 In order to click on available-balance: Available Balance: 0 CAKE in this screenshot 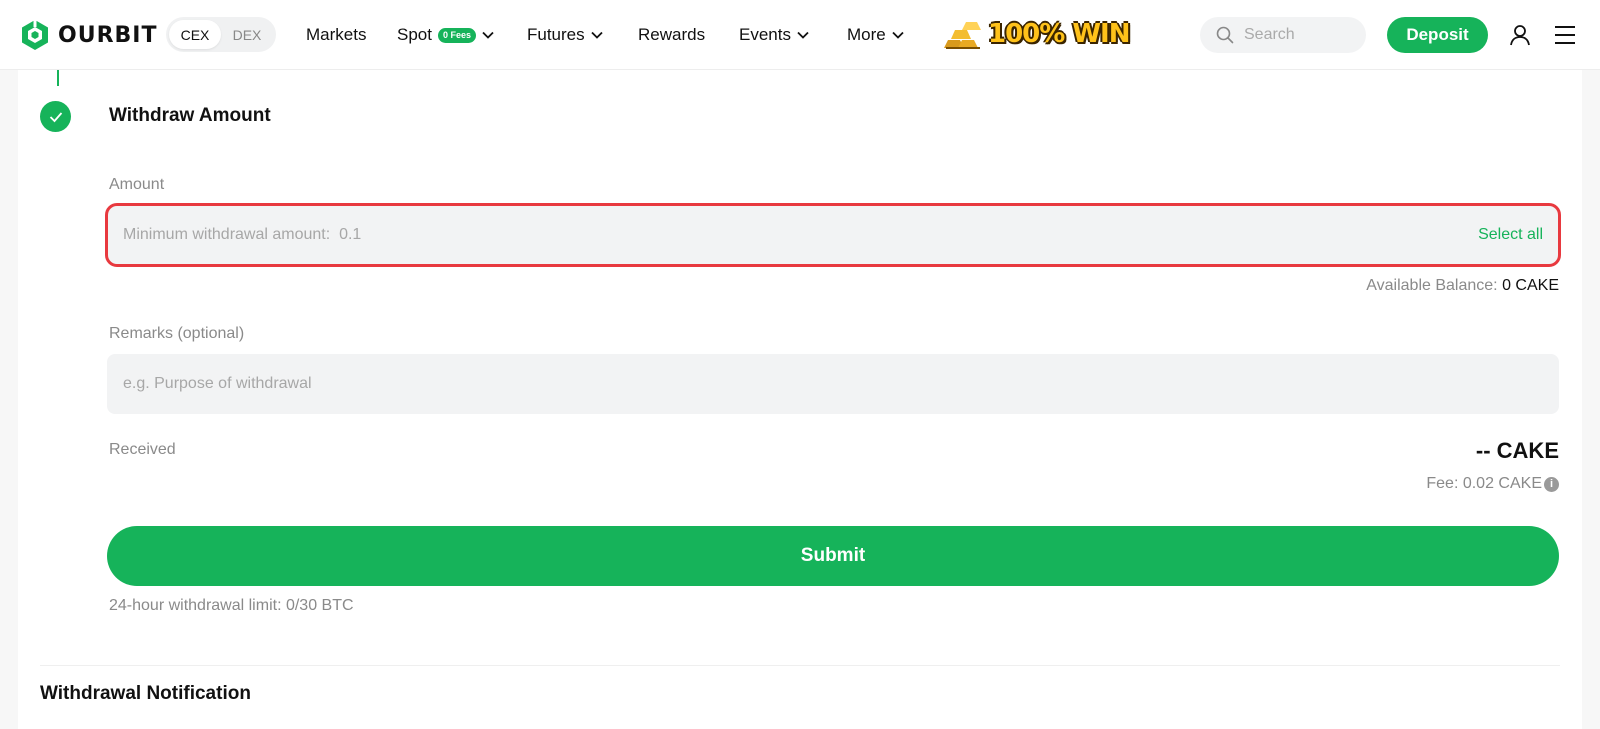, I will do `click(1462, 286)`.